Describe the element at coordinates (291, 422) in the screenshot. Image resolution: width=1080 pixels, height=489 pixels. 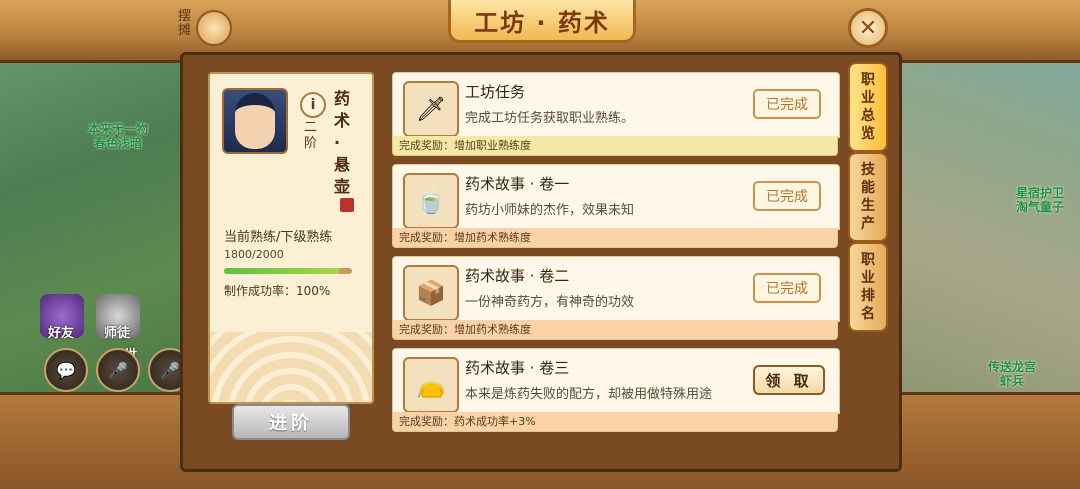
I see `advance-button: 进阶` at that location.